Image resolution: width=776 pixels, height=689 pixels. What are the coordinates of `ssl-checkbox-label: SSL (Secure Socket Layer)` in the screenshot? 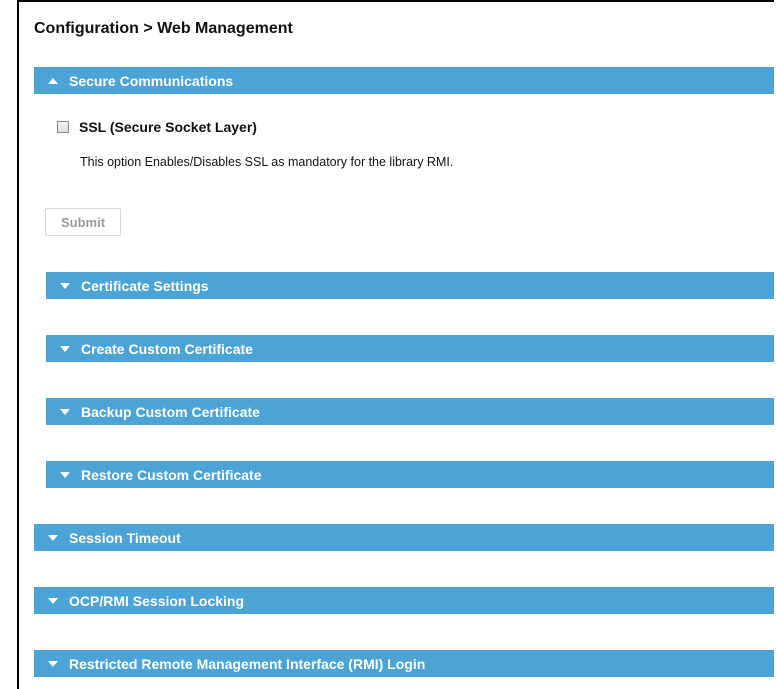 It's located at (168, 127).